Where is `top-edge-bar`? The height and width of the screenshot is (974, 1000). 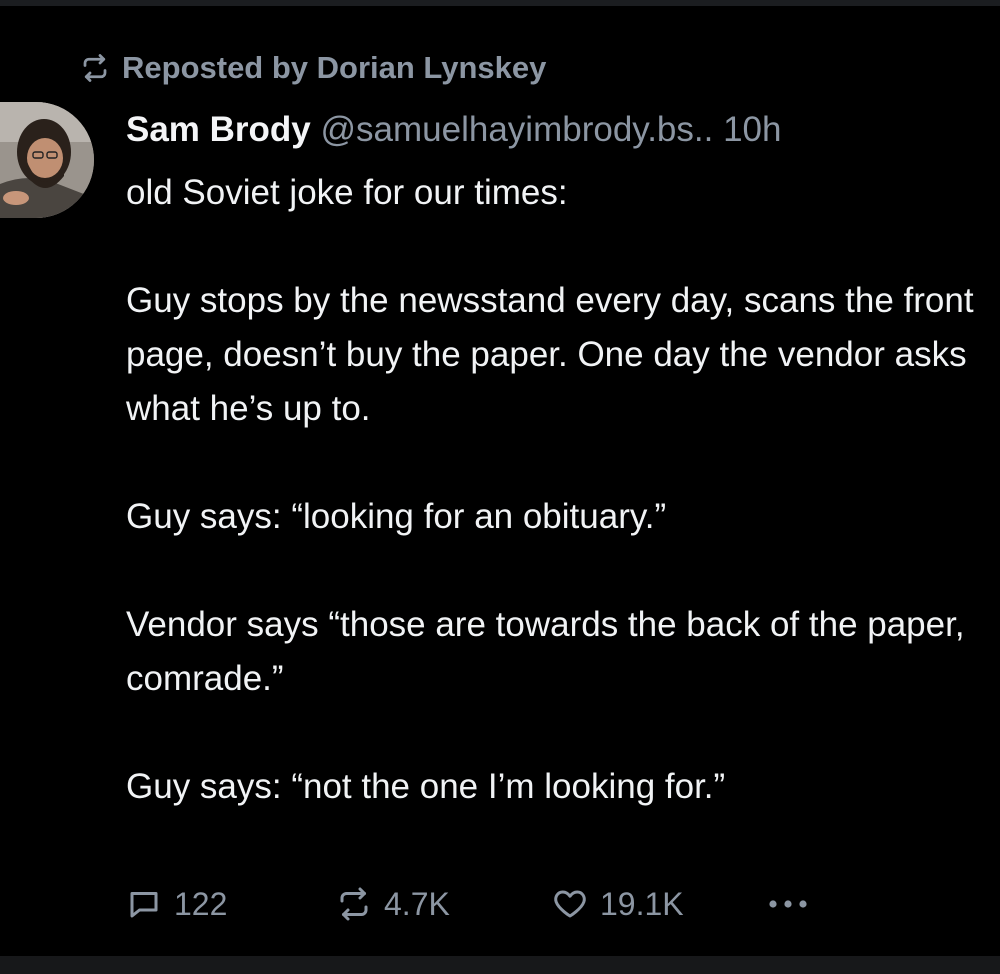
top-edge-bar is located at coordinates (500, 3).